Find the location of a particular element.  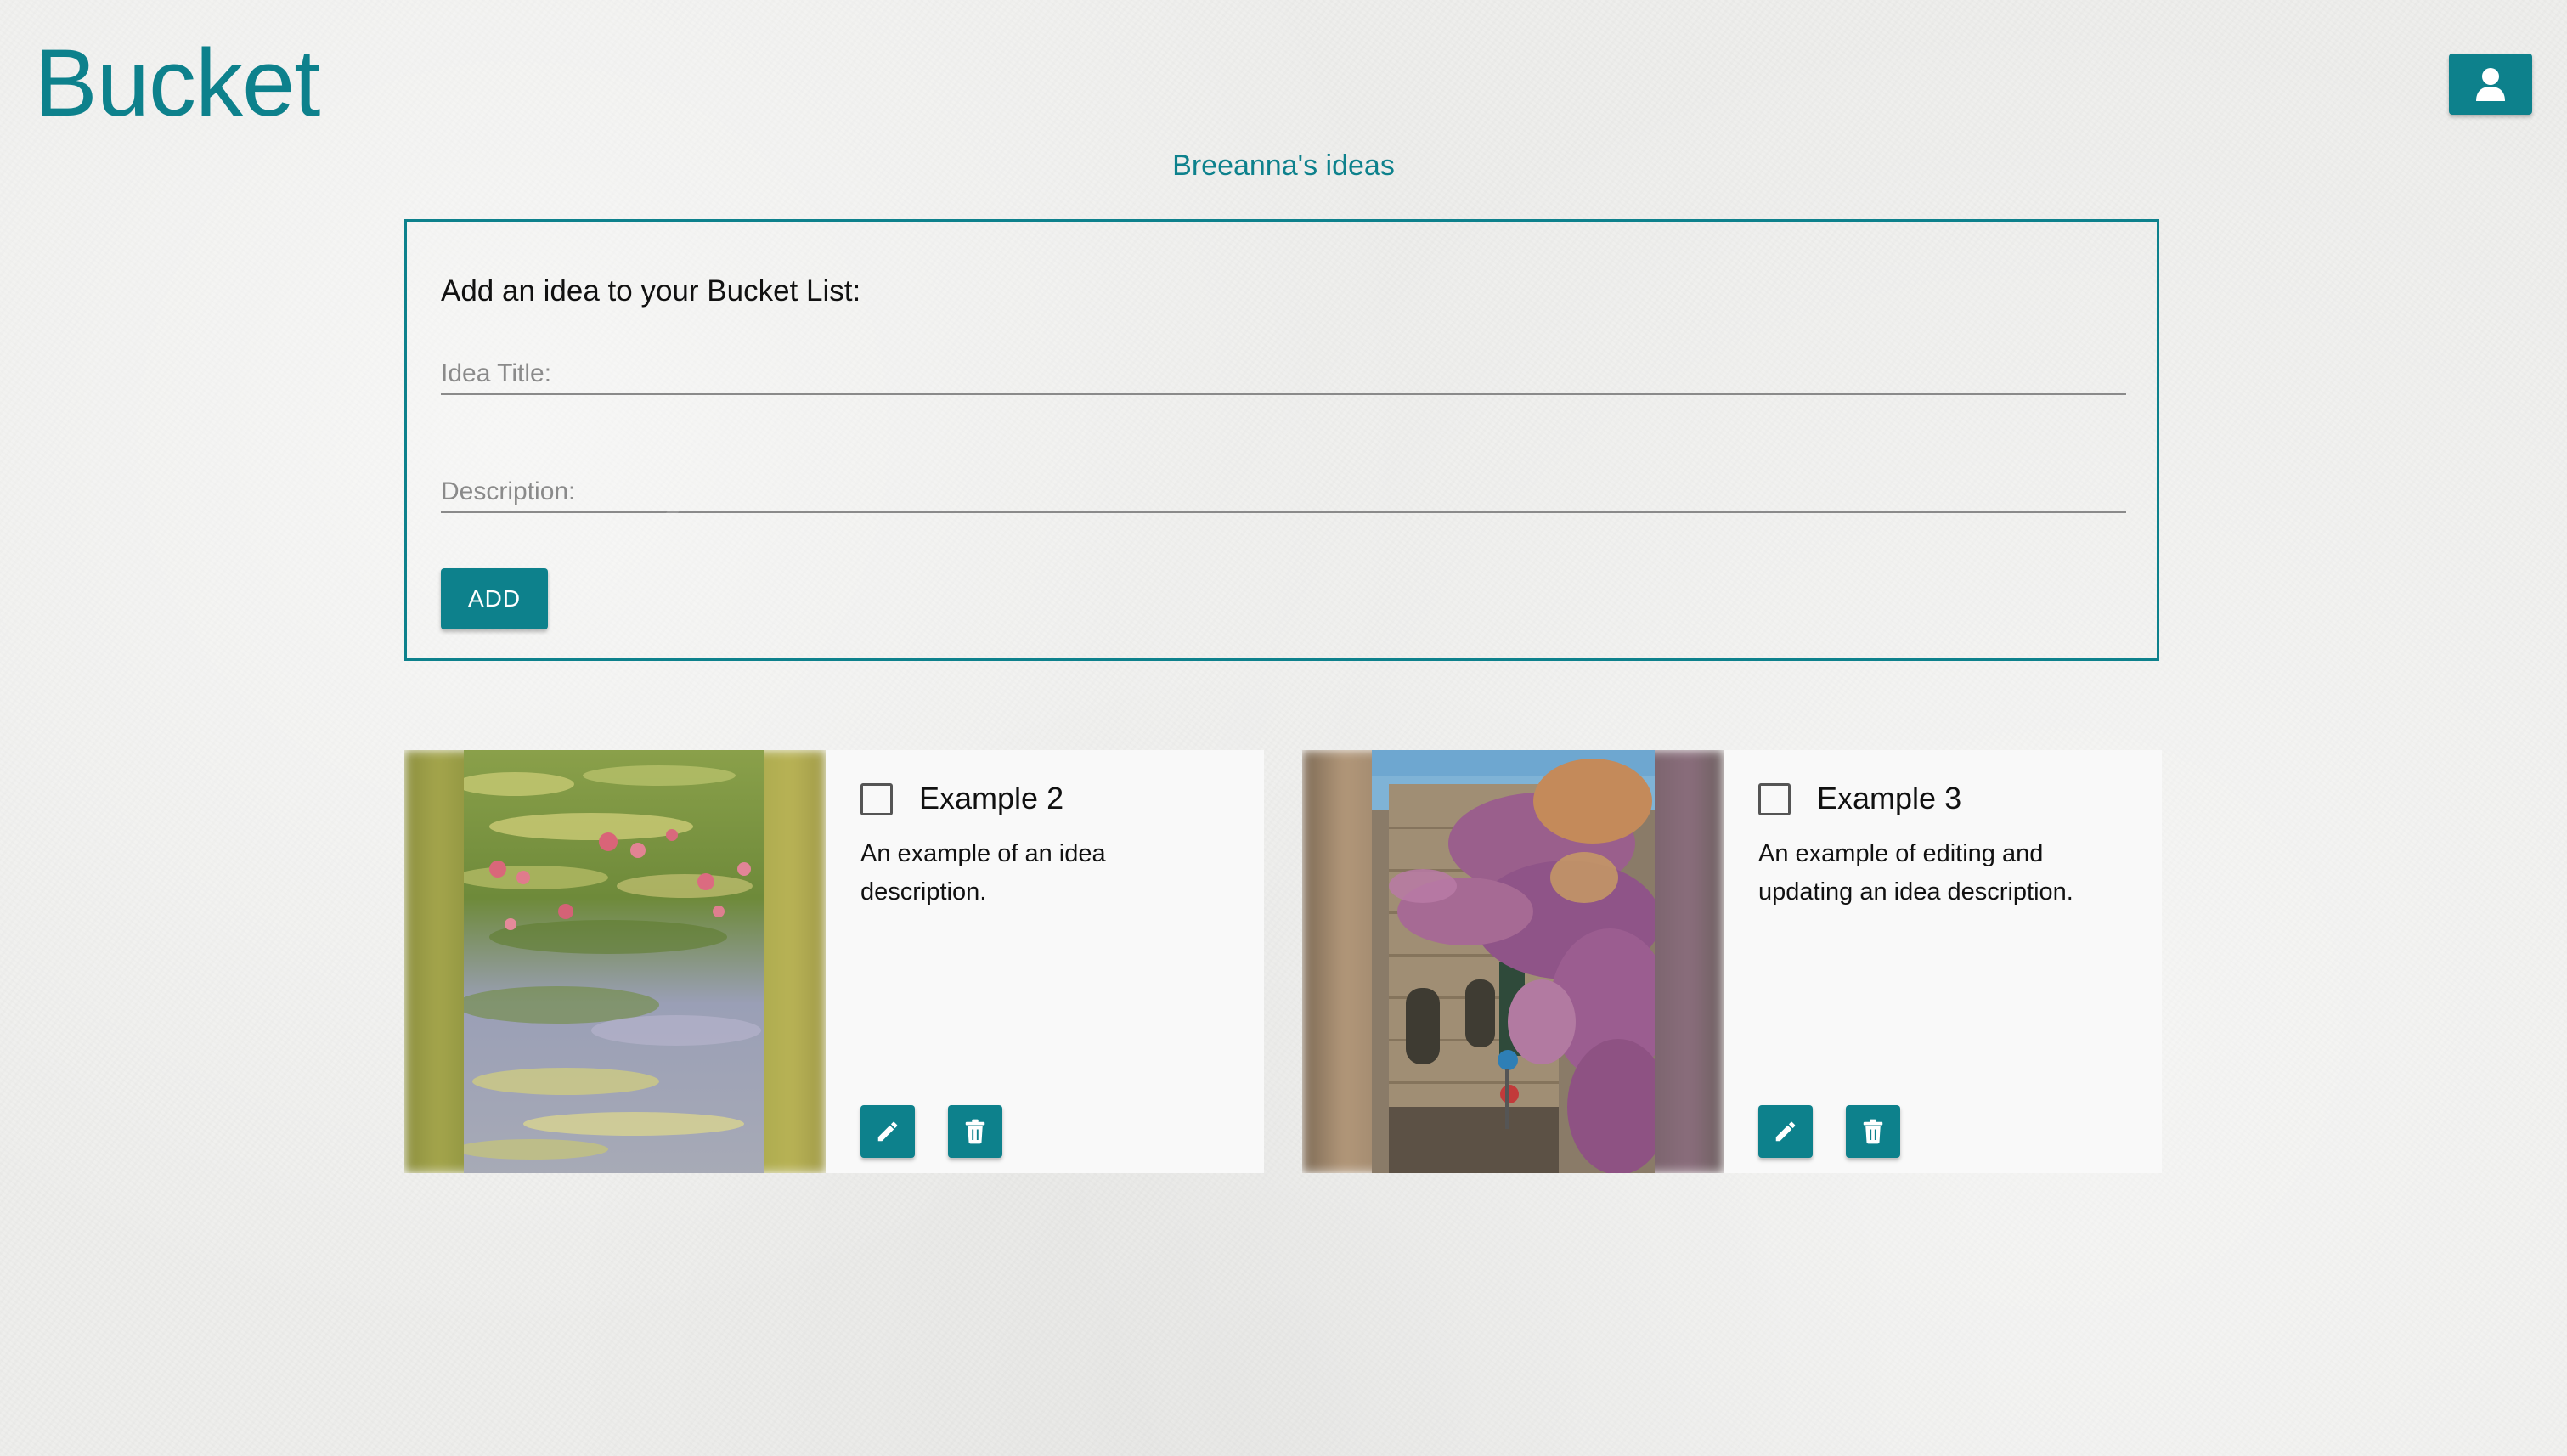

page-title: Breeanna's ideas is located at coordinates (1284, 166).